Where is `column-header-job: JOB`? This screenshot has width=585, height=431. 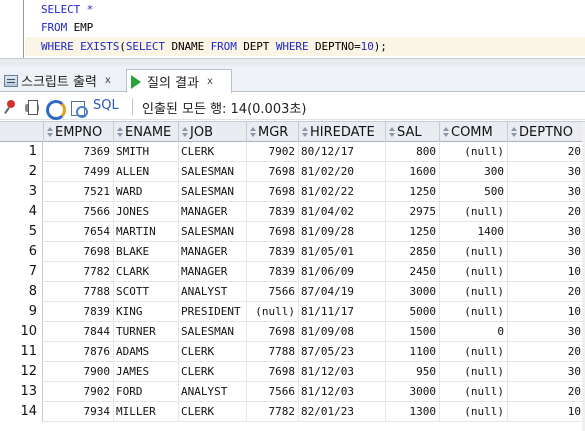
column-header-job: JOB is located at coordinates (213, 132).